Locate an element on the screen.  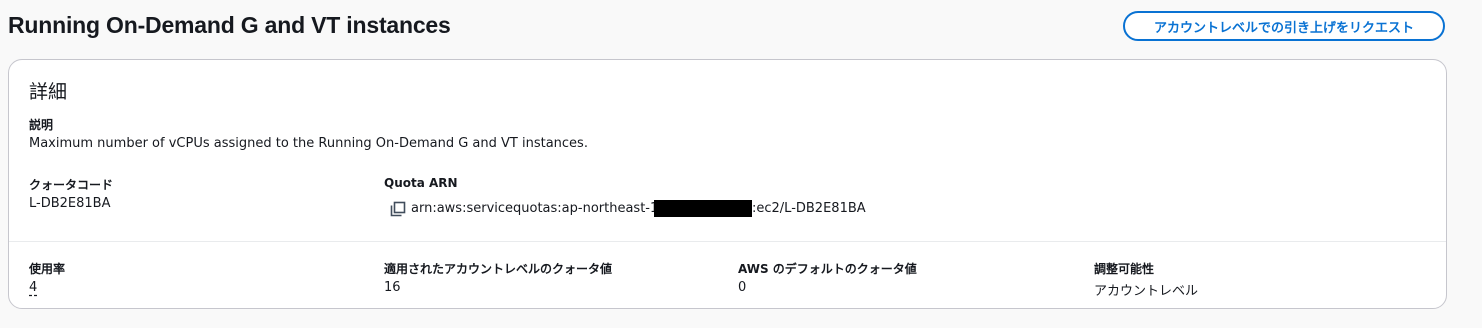
page-title: Running On-Demand G and VT instances is located at coordinates (229, 25).